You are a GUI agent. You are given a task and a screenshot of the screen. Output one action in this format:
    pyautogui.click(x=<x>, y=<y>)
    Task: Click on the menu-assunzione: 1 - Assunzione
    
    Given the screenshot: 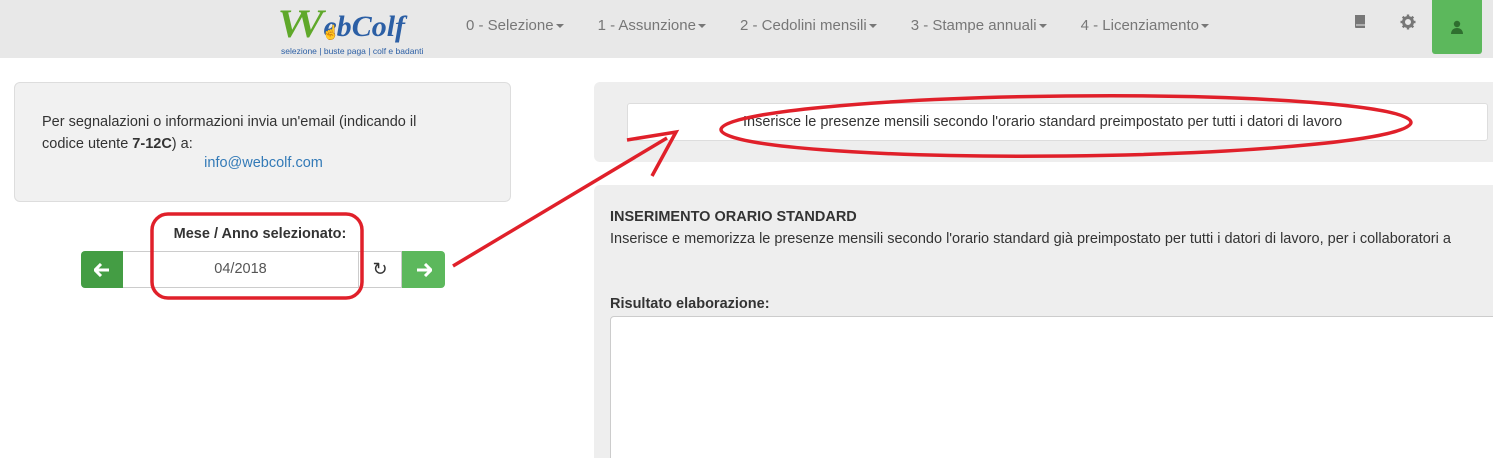 What is the action you would take?
    pyautogui.click(x=652, y=25)
    